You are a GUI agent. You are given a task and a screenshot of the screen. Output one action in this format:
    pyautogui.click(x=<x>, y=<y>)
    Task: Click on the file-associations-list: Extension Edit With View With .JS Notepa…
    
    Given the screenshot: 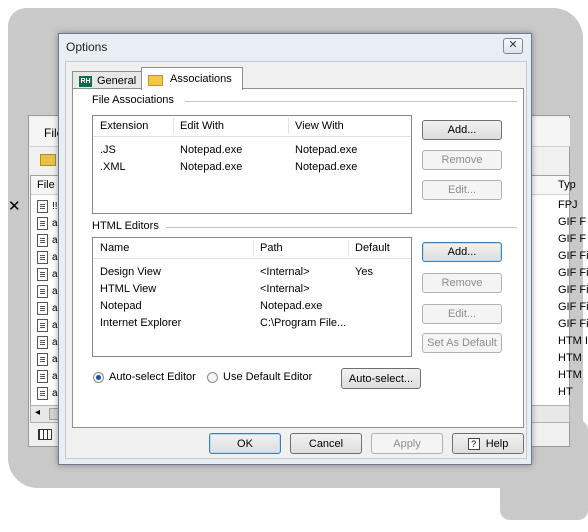 What is the action you would take?
    pyautogui.click(x=252, y=164)
    